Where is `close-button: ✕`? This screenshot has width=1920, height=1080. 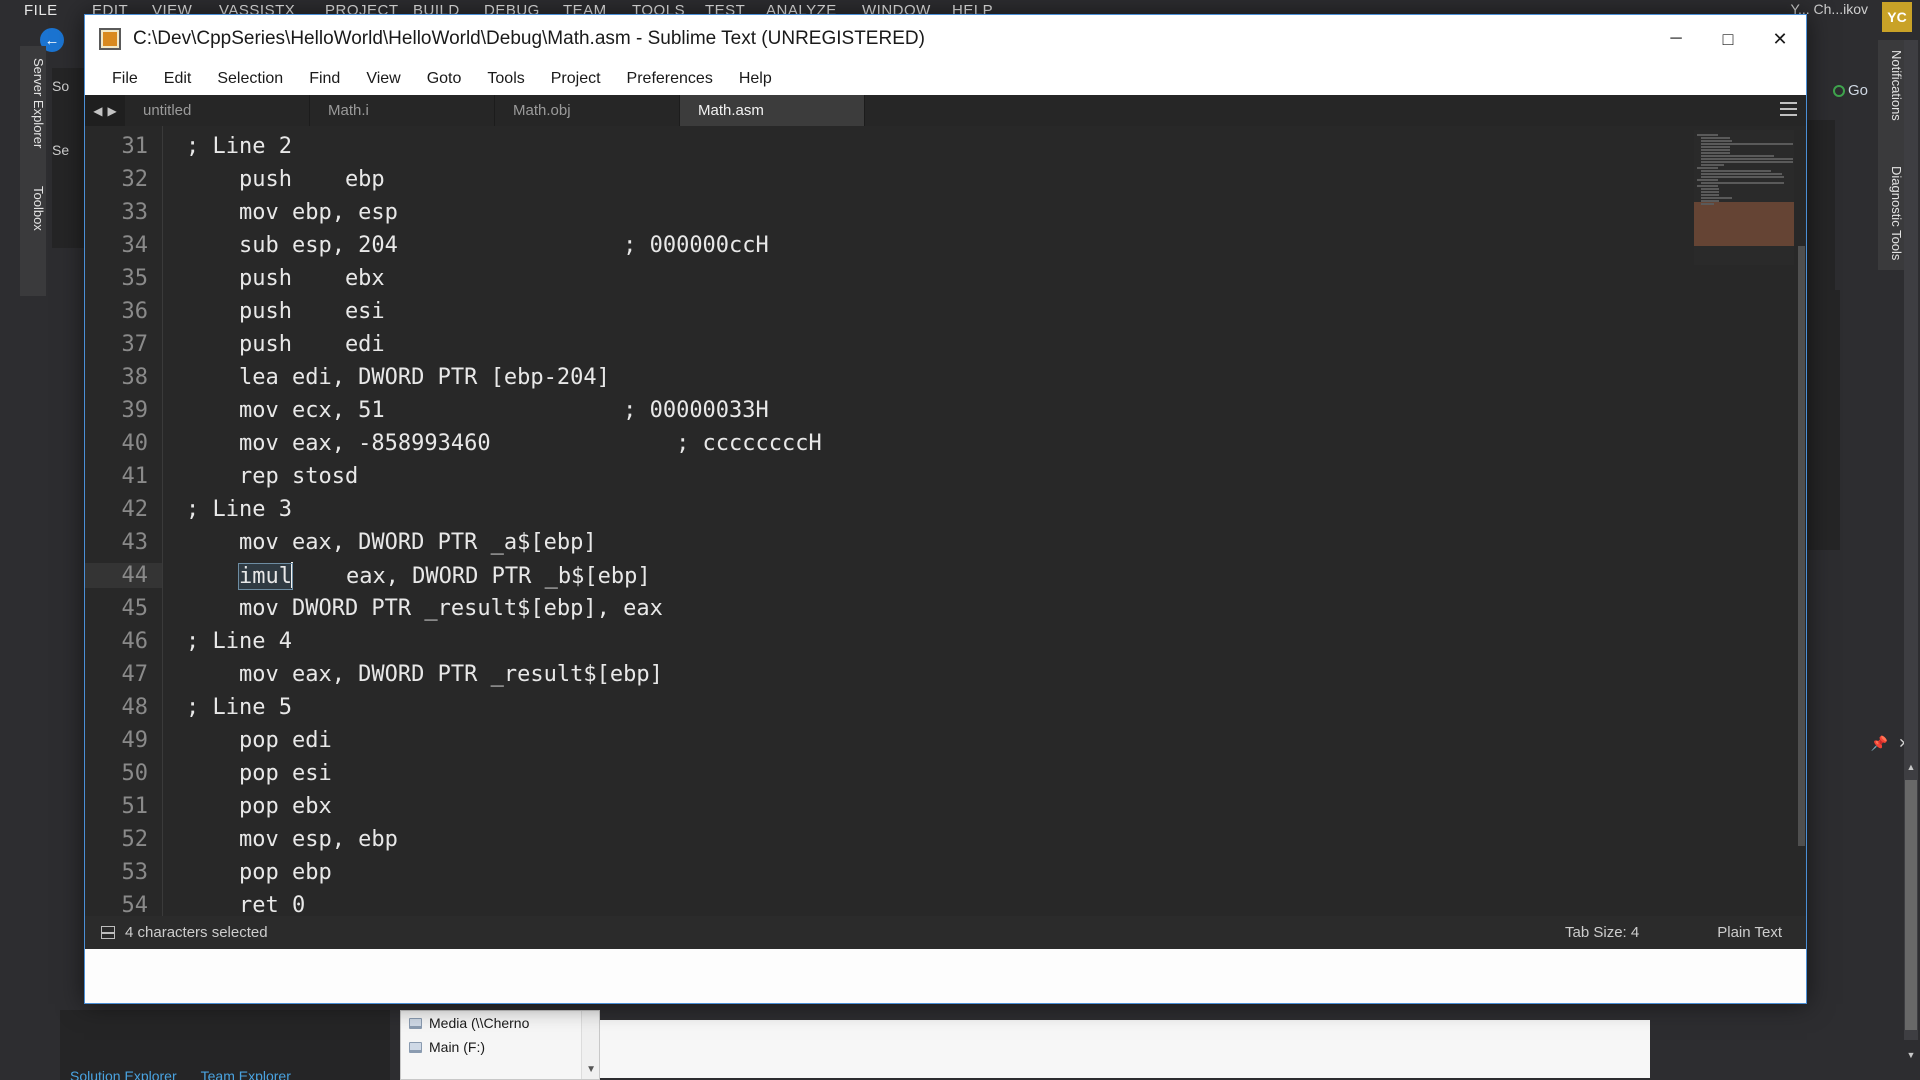 close-button: ✕ is located at coordinates (1780, 39).